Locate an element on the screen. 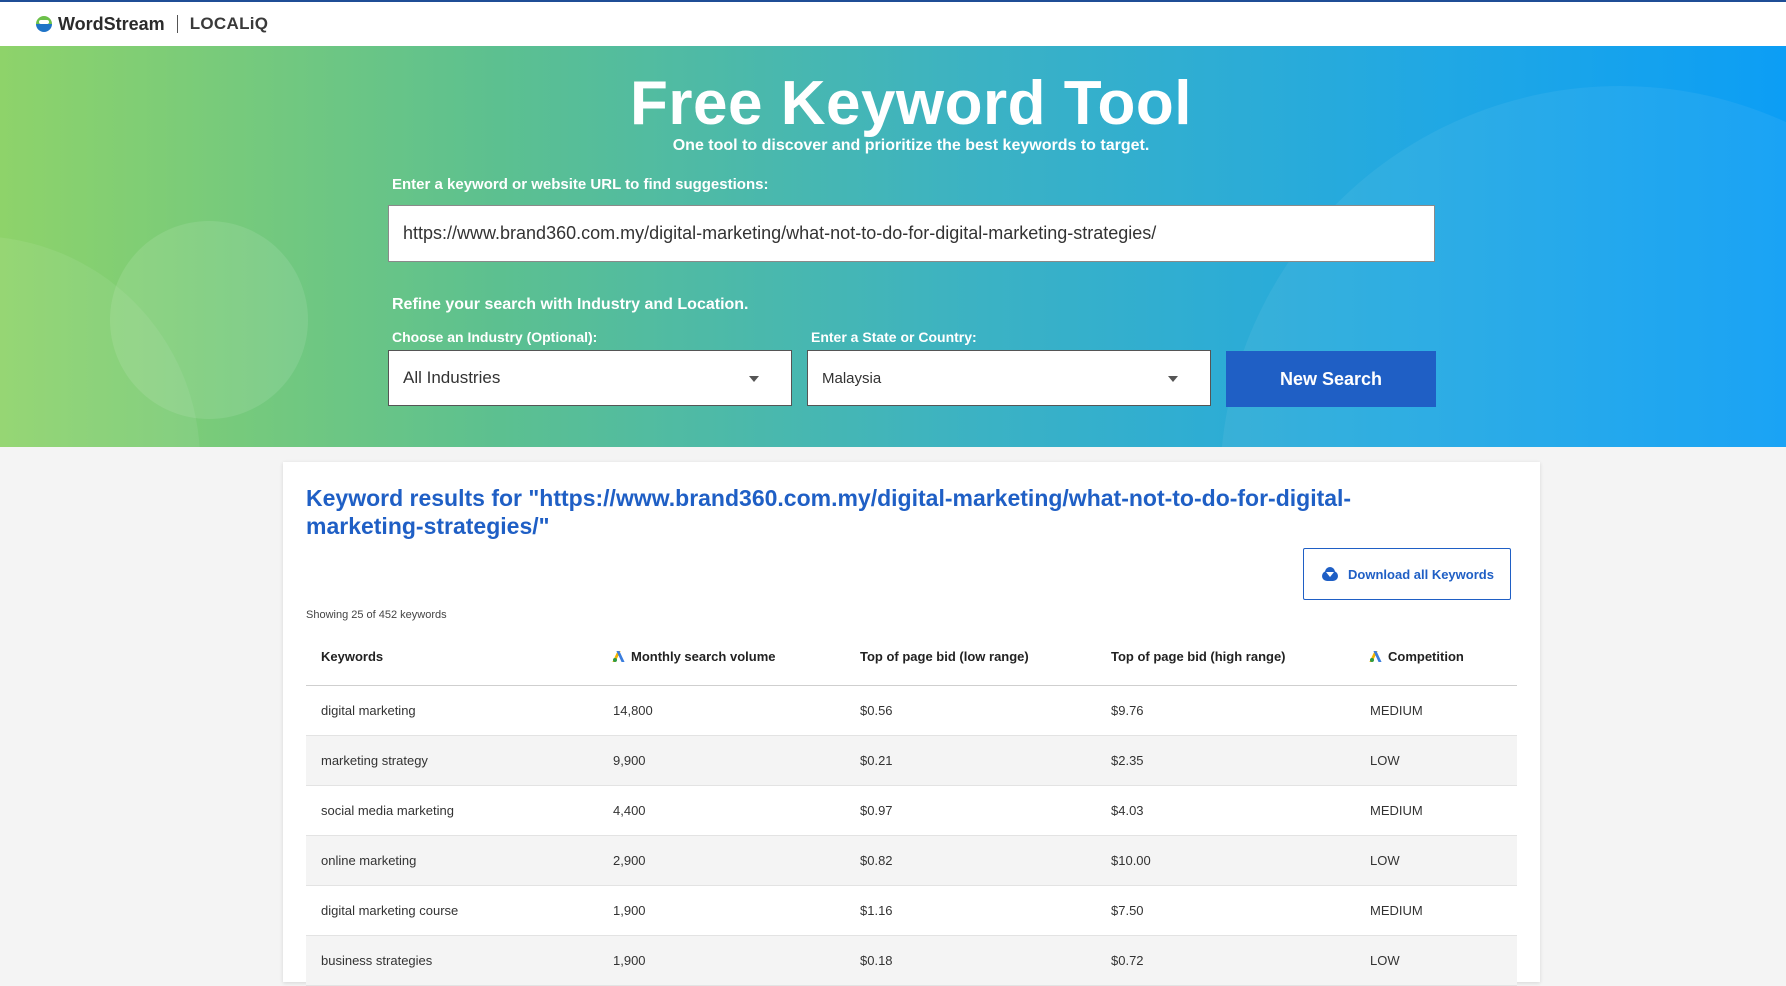  download-keywords-button: Download all Keywords is located at coordinates (1407, 574).